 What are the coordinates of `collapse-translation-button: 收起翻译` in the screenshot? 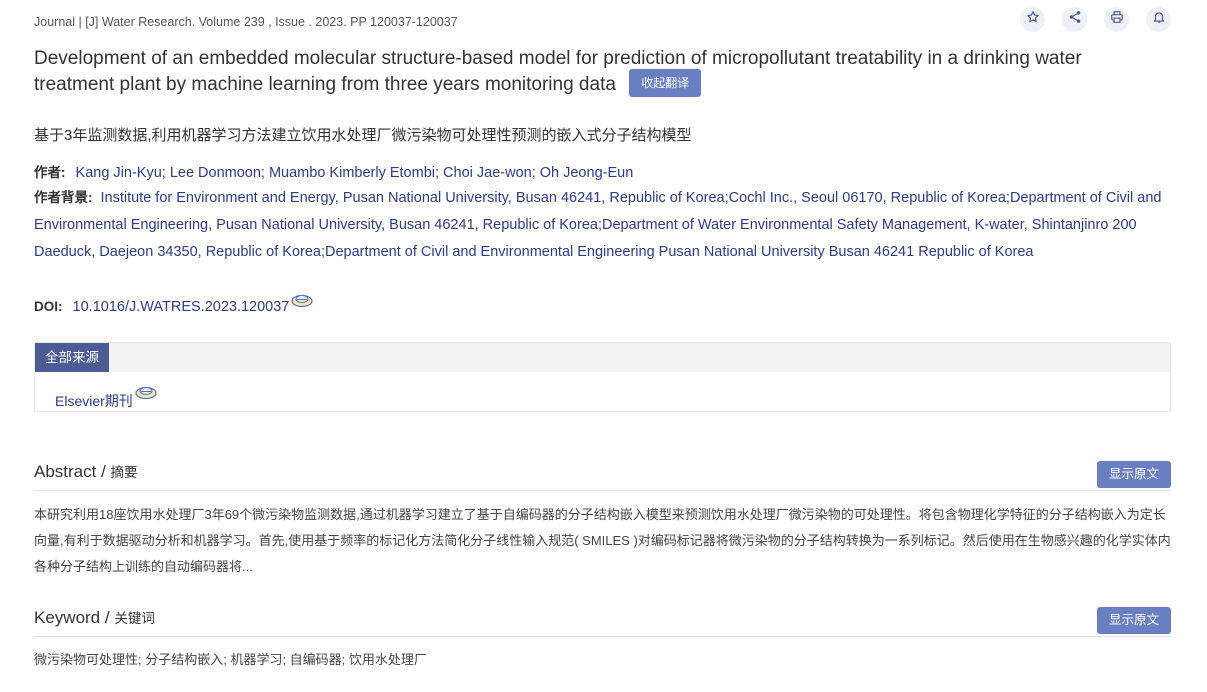 It's located at (665, 83).